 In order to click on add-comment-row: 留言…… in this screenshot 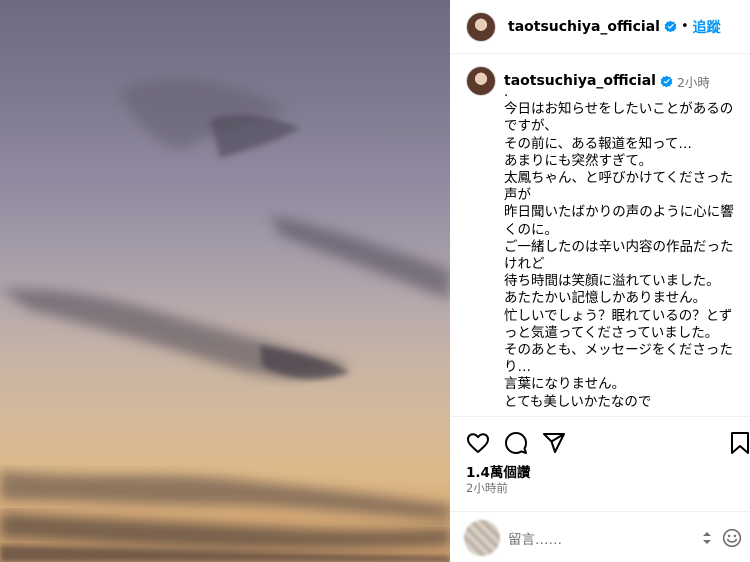, I will do `click(600, 536)`.